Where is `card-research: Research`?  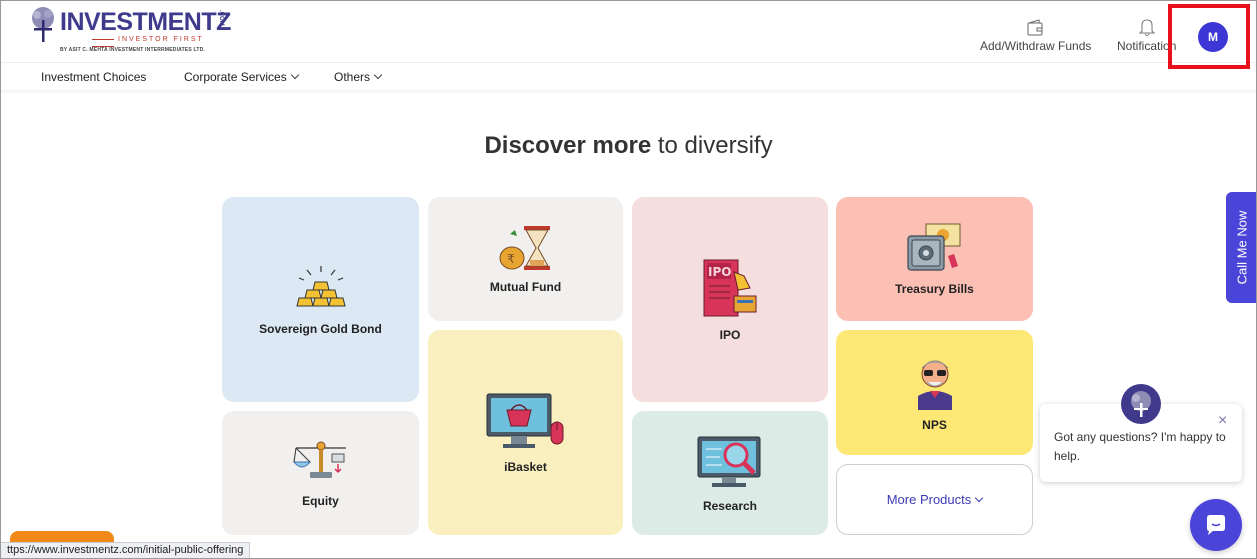
card-research: Research is located at coordinates (730, 473).